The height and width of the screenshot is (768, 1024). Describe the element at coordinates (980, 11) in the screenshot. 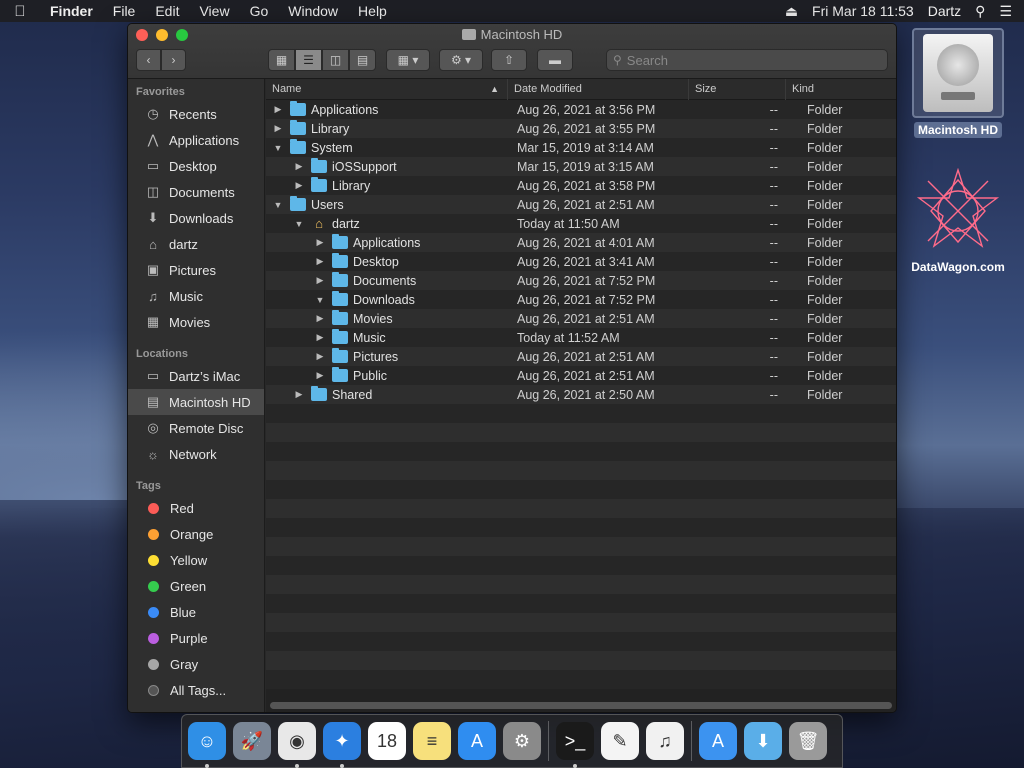

I see `spotlight-search-icon: ⚲` at that location.